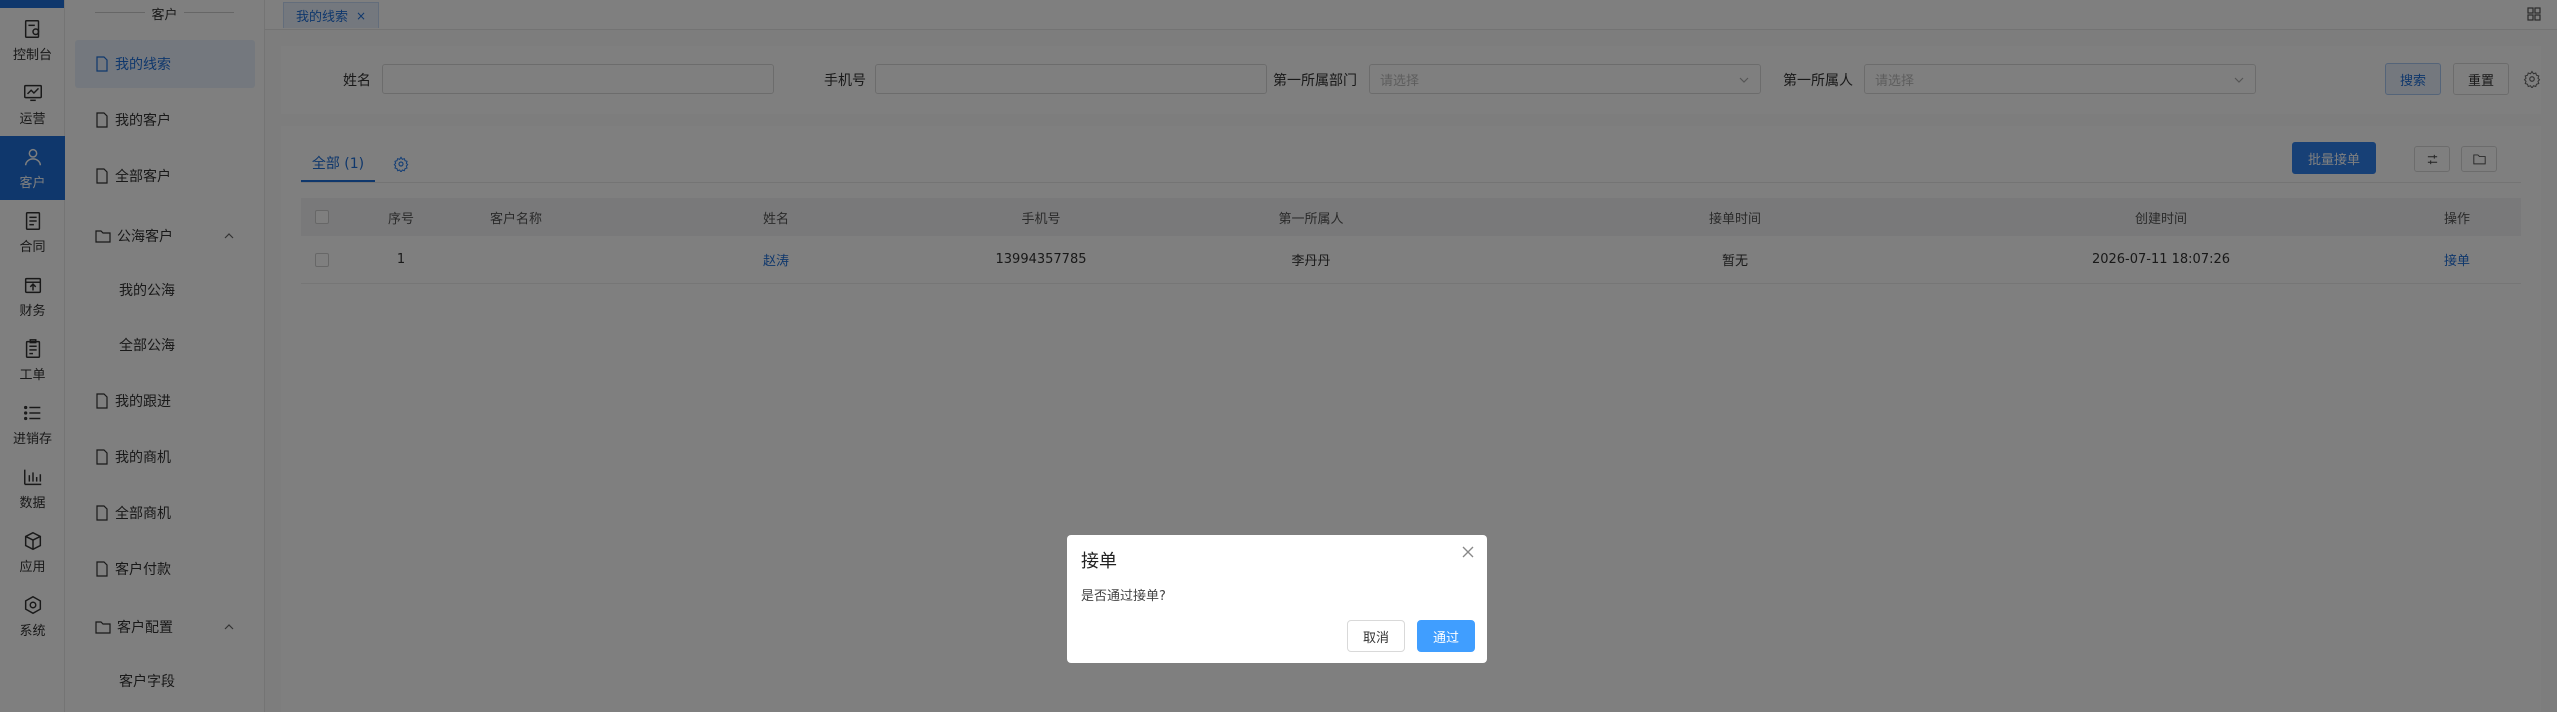  Describe the element at coordinates (1376, 636) in the screenshot. I see `cancel-button: 取消` at that location.